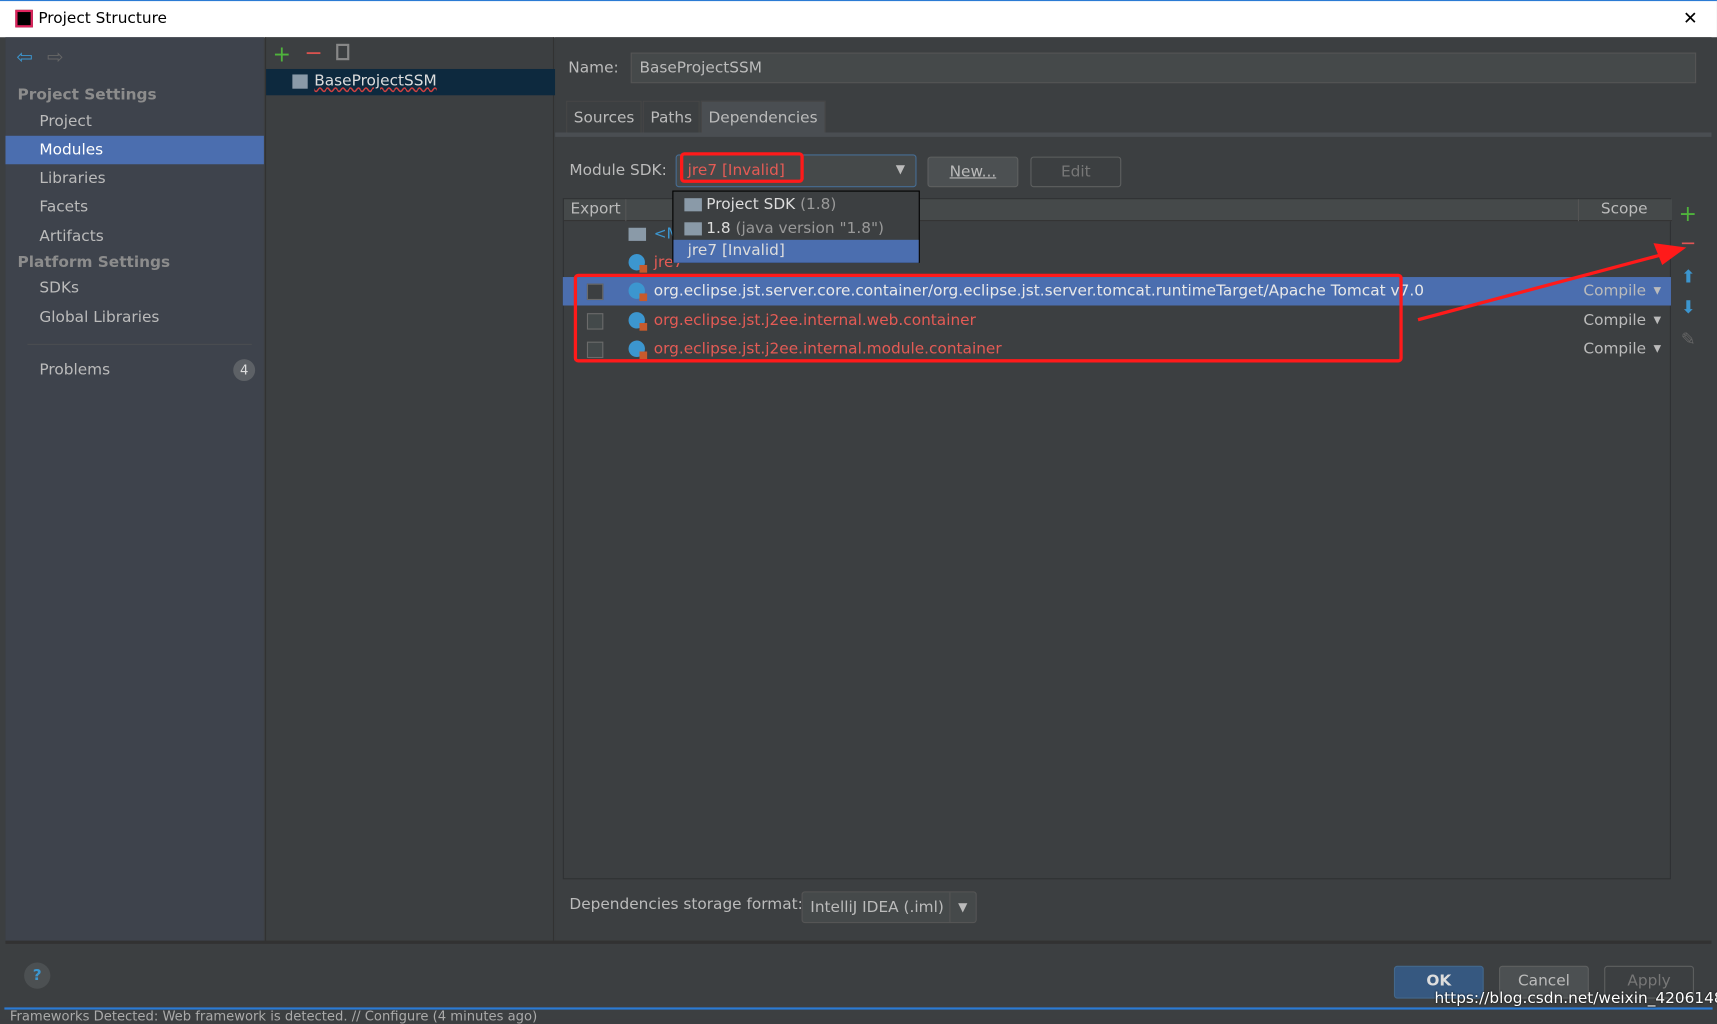  What do you see at coordinates (24, 18) in the screenshot?
I see `intellij-logo-icon` at bounding box center [24, 18].